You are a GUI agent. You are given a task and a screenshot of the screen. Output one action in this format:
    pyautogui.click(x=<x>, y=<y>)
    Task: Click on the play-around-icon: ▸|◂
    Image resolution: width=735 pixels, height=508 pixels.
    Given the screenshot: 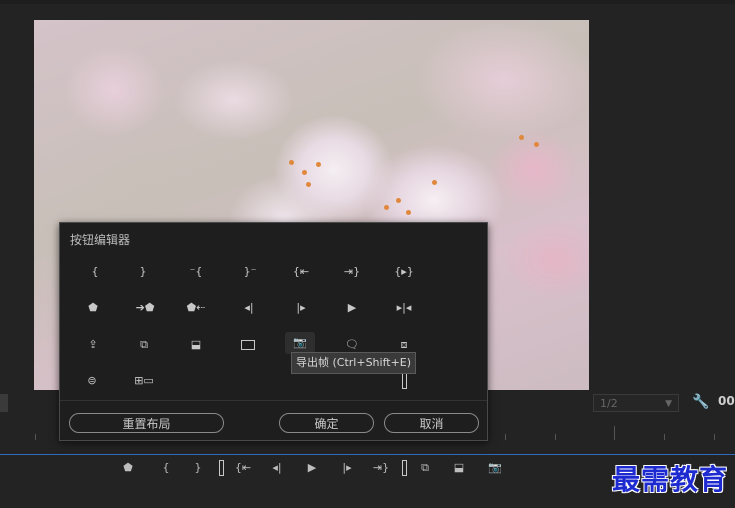 What is the action you would take?
    pyautogui.click(x=404, y=308)
    